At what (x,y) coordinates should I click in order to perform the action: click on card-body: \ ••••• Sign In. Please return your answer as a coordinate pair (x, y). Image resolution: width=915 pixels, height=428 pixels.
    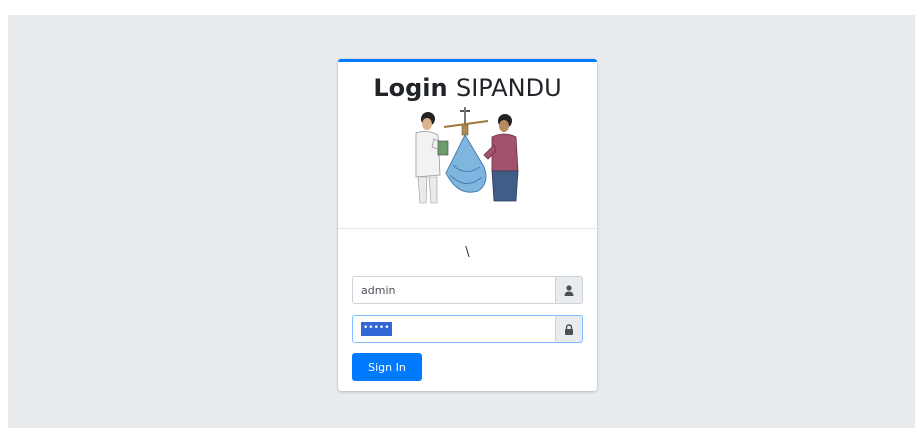
    Looking at the image, I should click on (467, 305).